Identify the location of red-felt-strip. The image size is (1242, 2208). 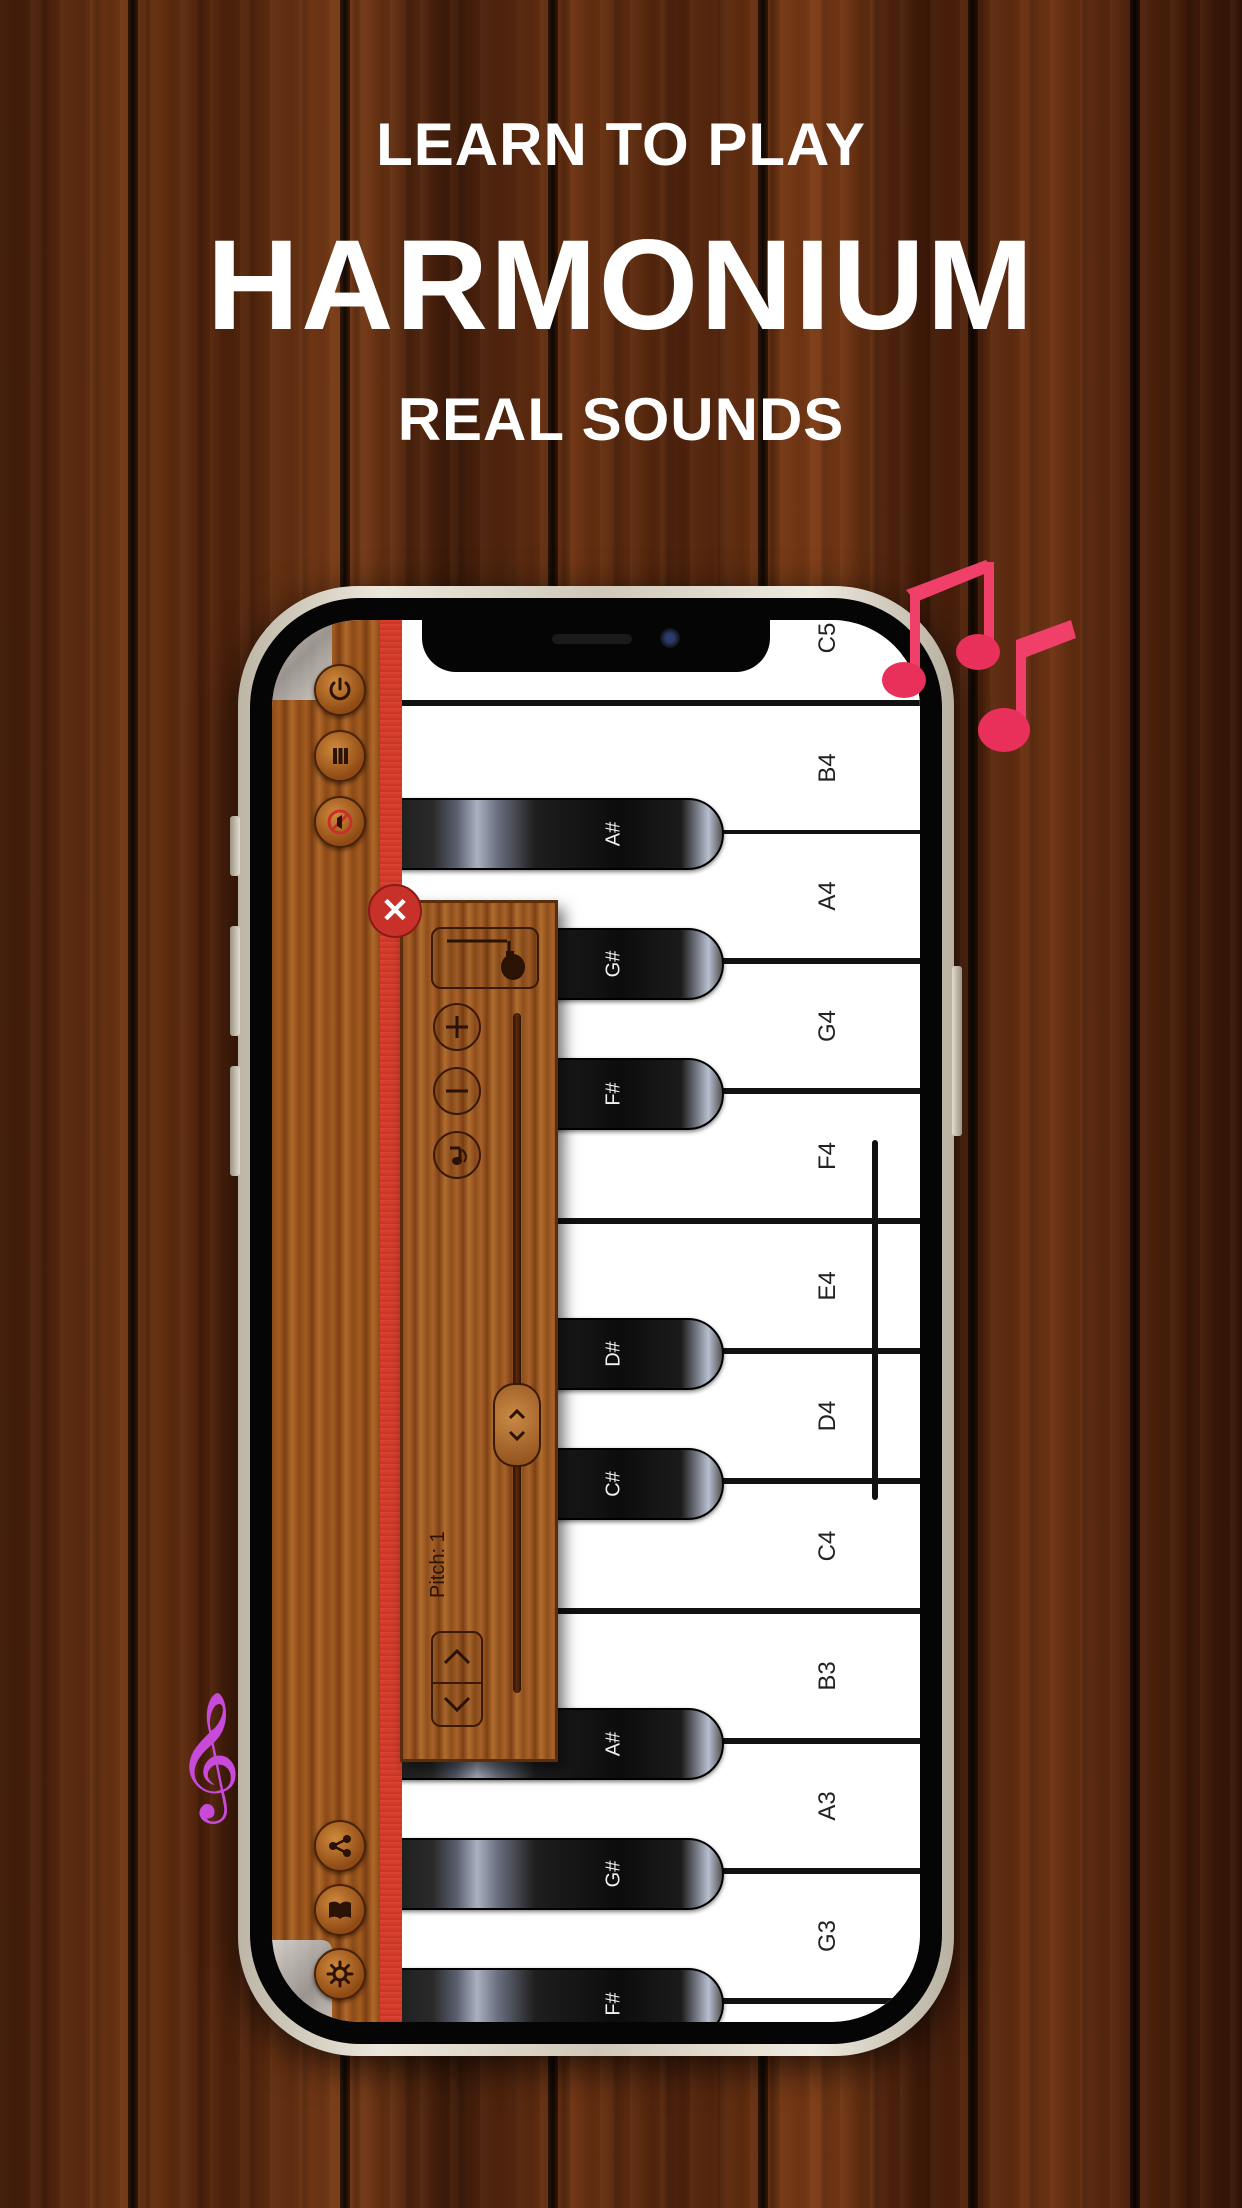
(391, 1321).